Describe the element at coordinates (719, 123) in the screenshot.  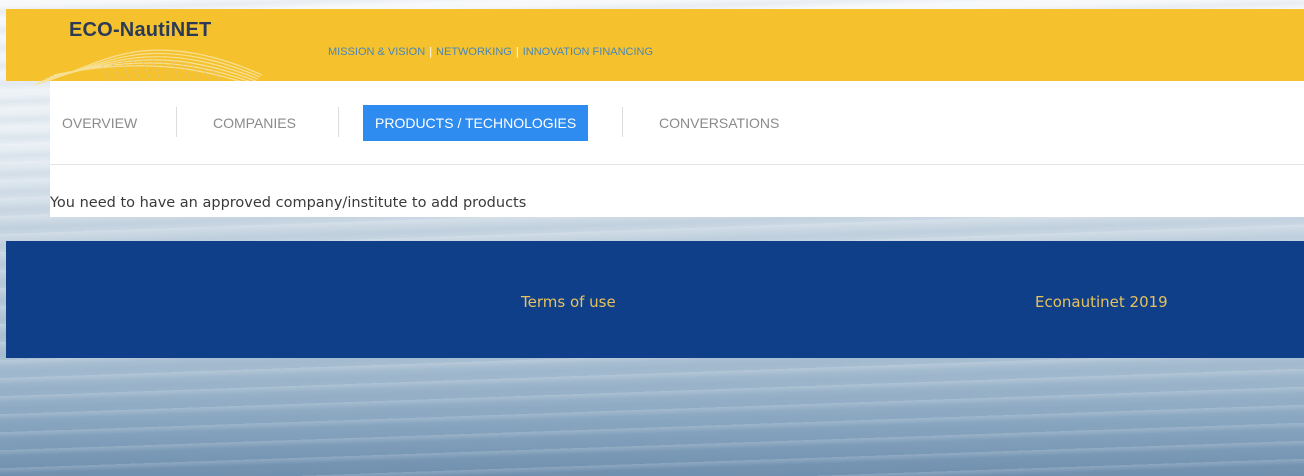
I see `tab-conversations: CONVERSATIONS` at that location.